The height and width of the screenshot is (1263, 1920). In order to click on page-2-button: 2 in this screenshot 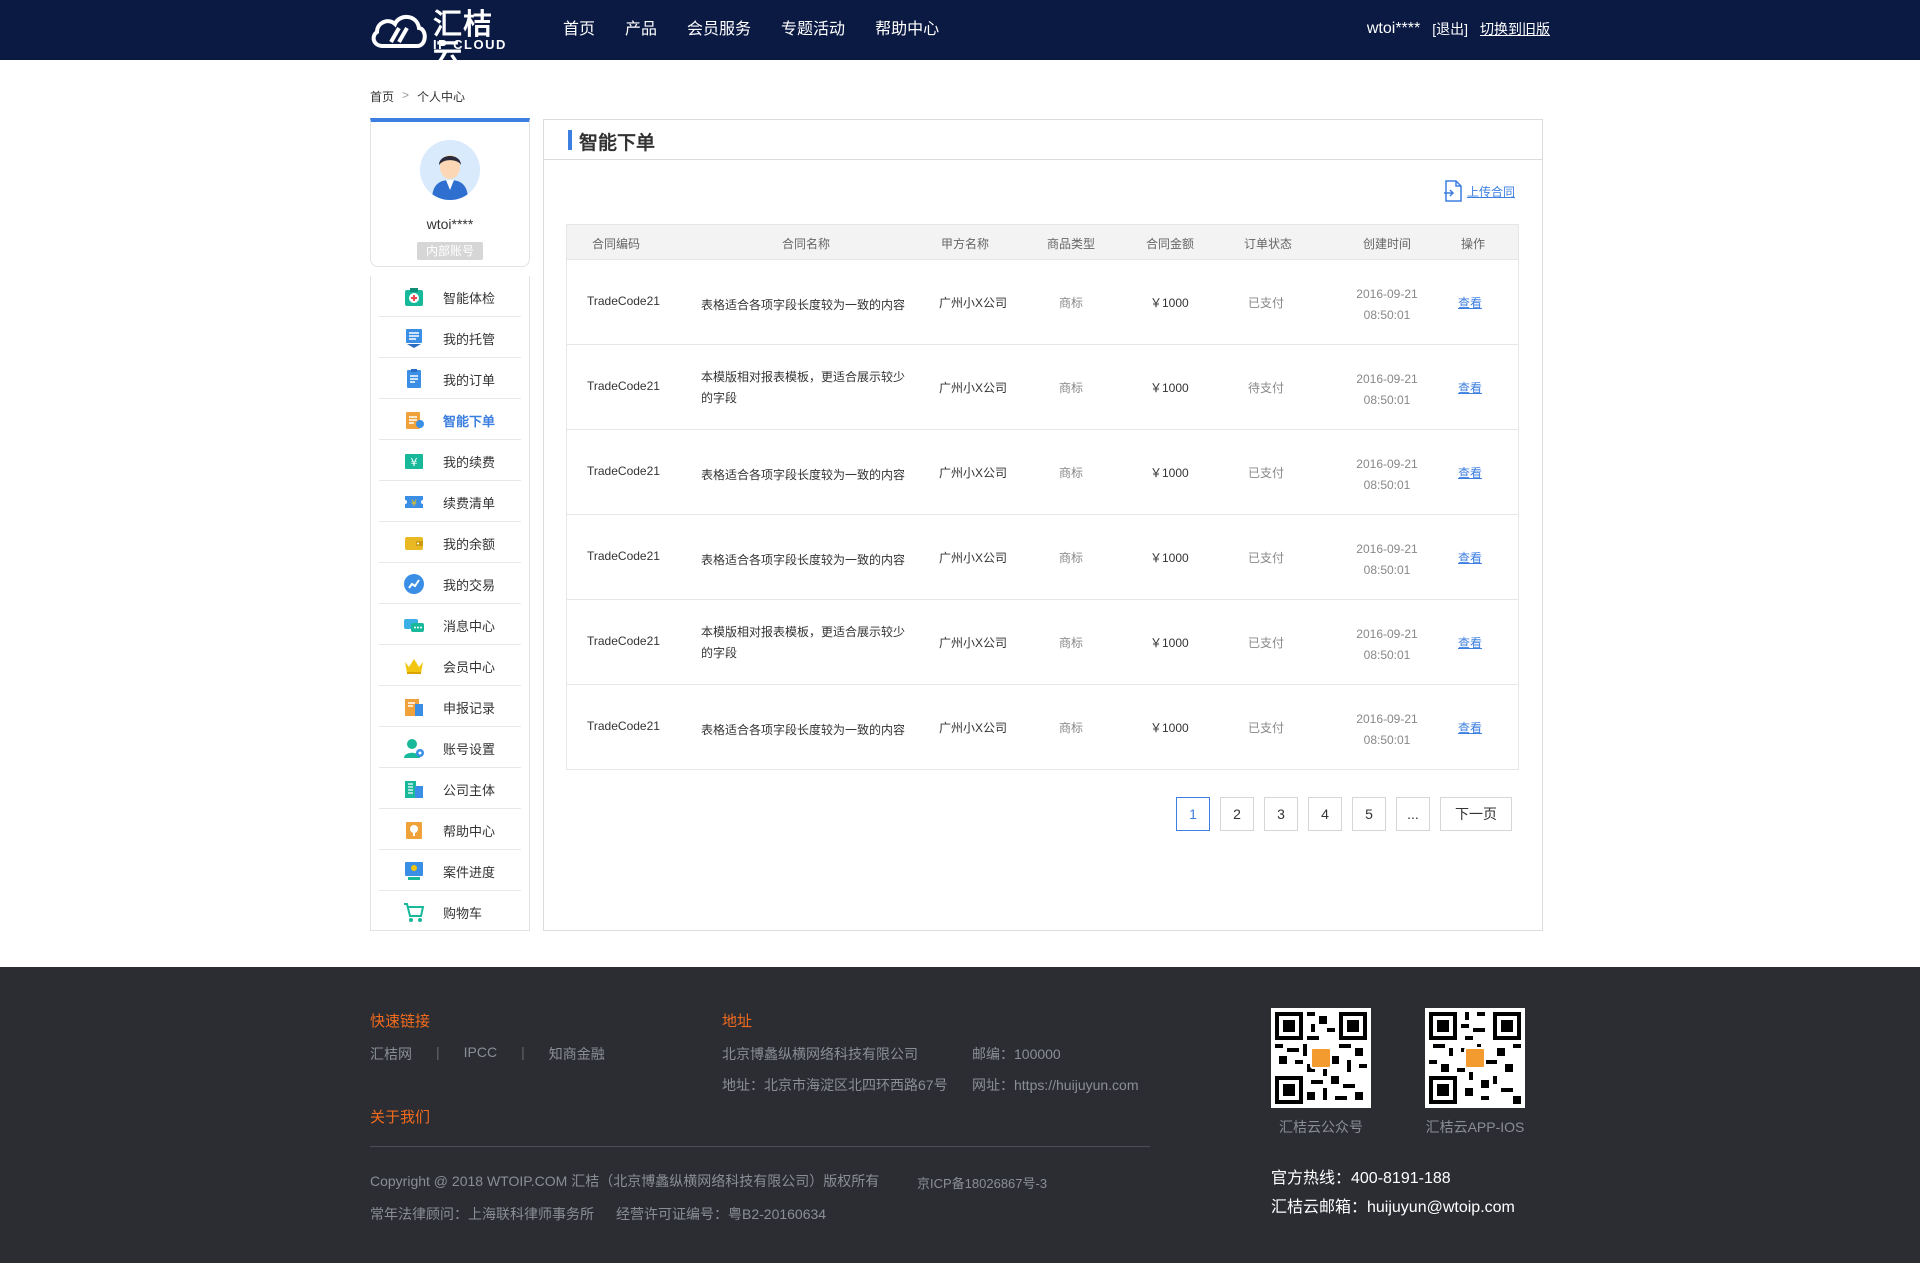, I will do `click(1237, 814)`.